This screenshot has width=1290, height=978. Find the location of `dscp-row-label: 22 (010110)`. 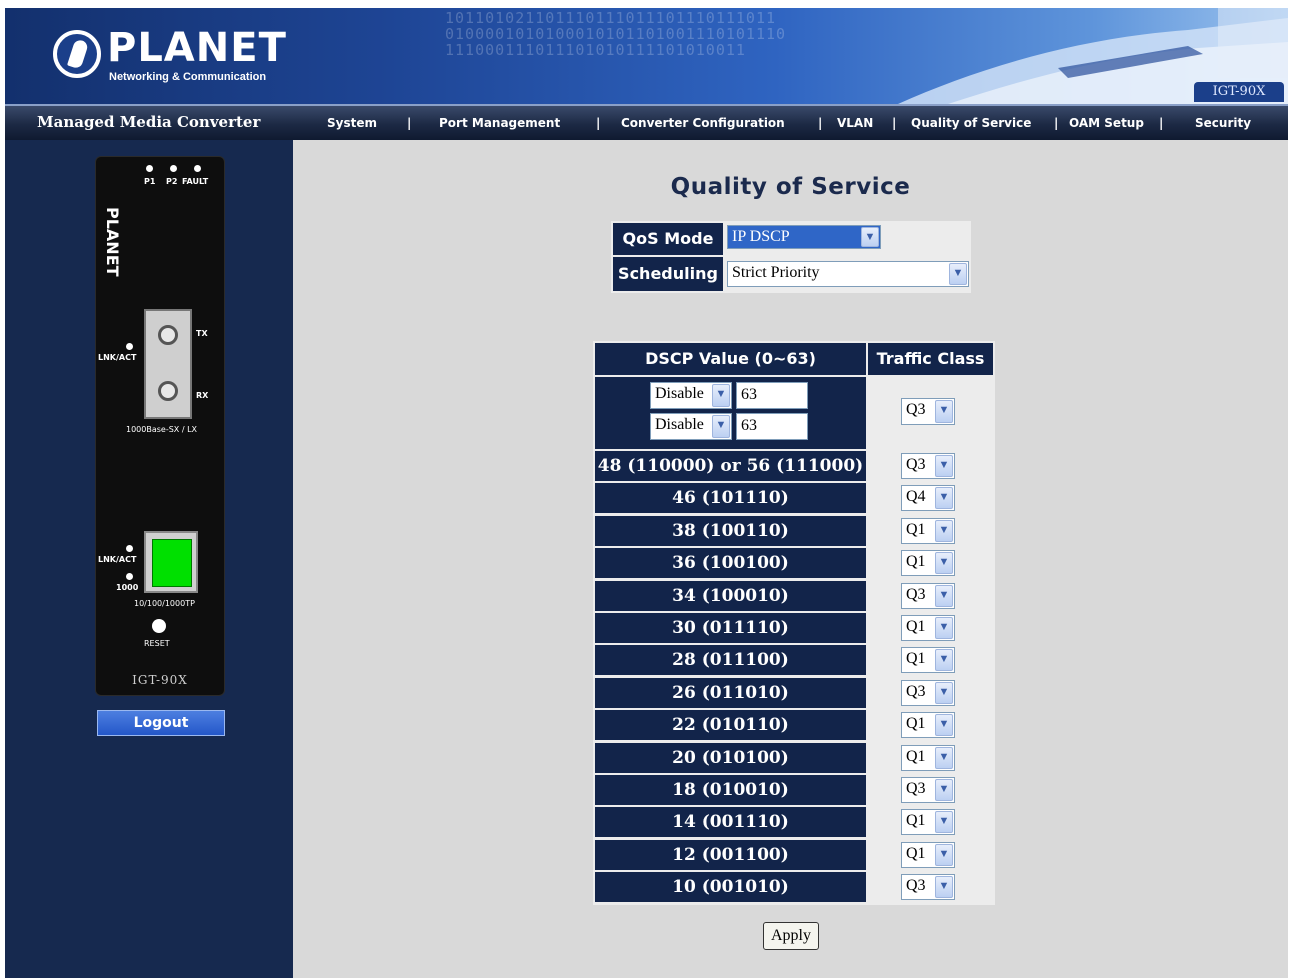

dscp-row-label: 22 (010110) is located at coordinates (730, 725).